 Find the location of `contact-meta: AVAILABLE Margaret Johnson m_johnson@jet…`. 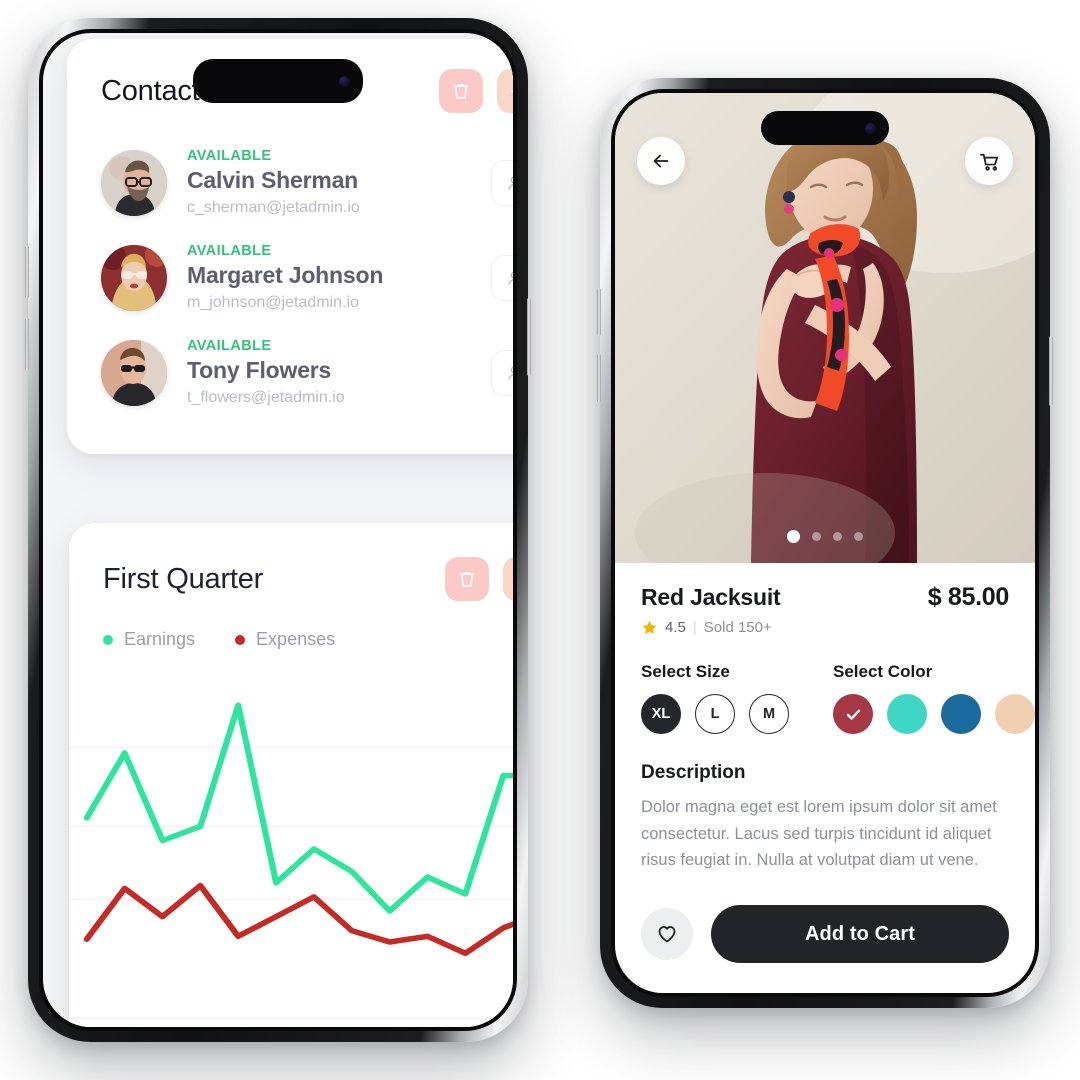

contact-meta: AVAILABLE Margaret Johnson m_johnson@jet… is located at coordinates (329, 277).